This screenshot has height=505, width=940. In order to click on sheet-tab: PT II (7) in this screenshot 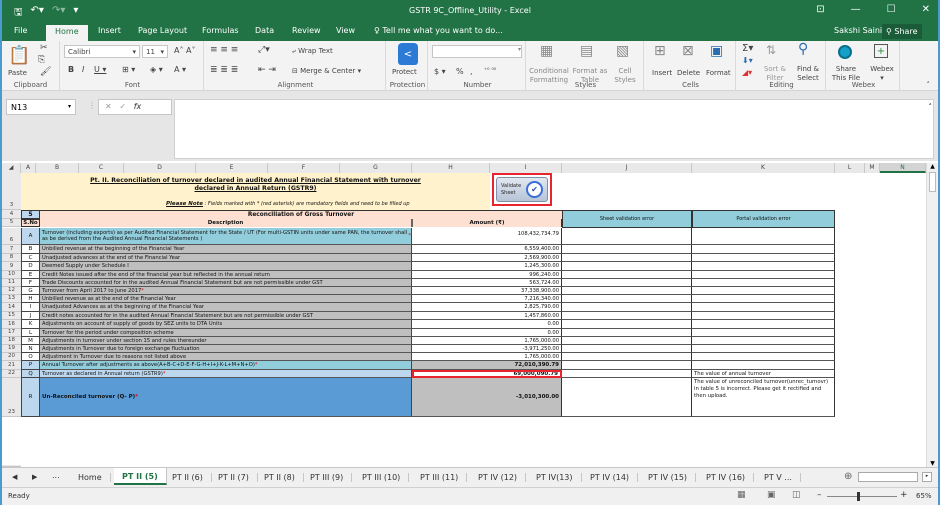, I will do `click(234, 477)`.